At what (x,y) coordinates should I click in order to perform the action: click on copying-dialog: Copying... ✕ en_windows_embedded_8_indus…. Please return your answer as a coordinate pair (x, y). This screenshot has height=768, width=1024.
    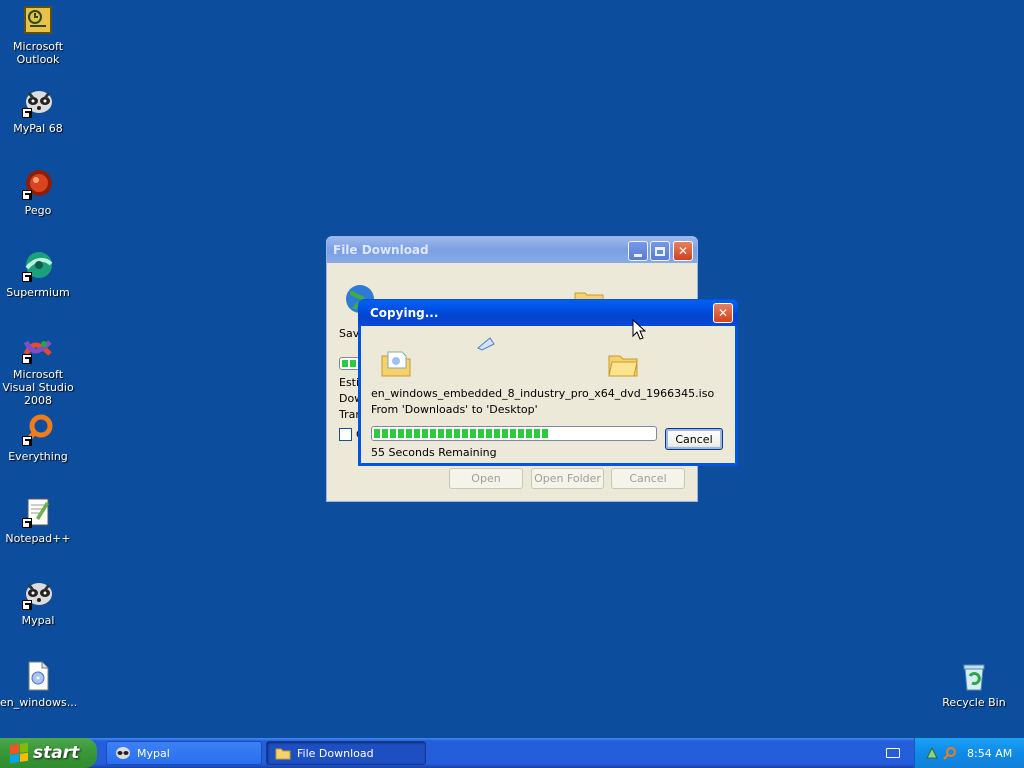
    Looking at the image, I should click on (548, 382).